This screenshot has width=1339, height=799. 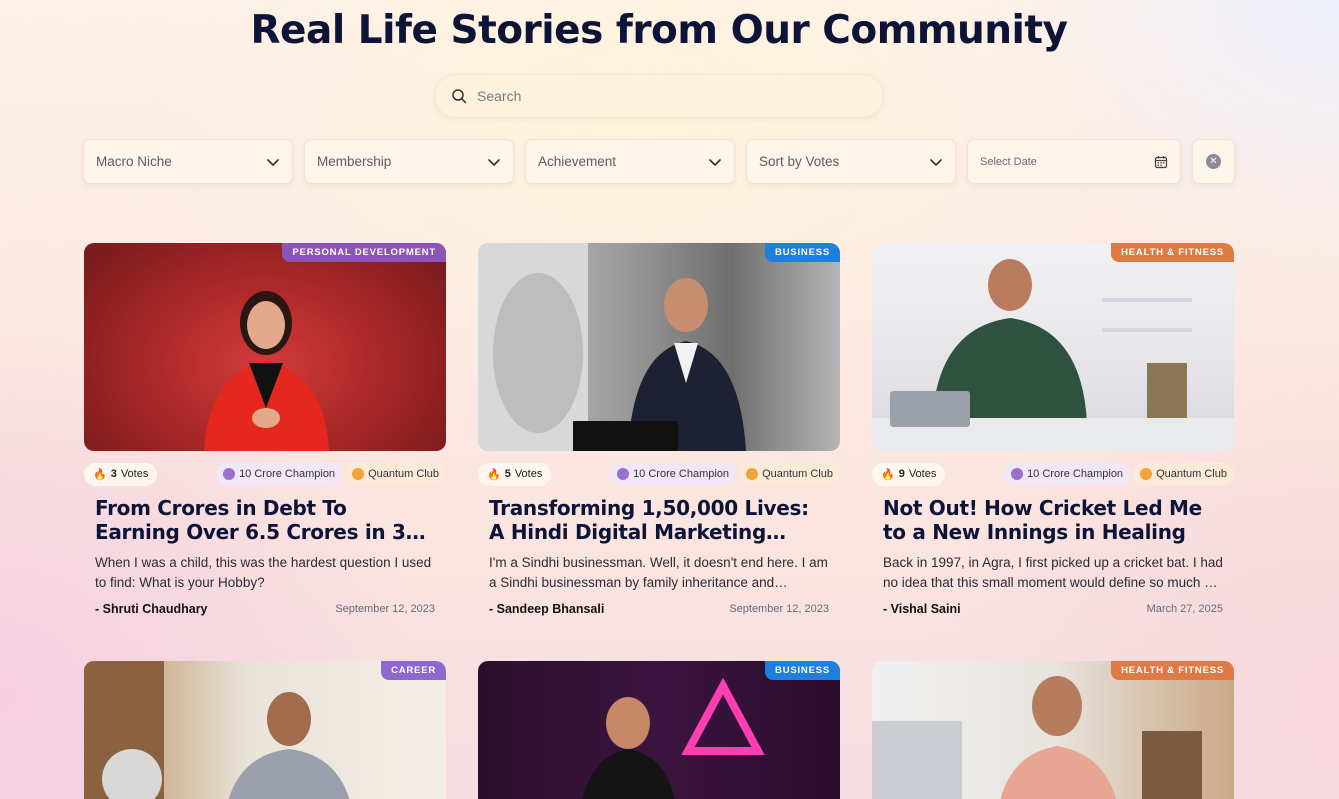 I want to click on search-icon, so click(x=459, y=96).